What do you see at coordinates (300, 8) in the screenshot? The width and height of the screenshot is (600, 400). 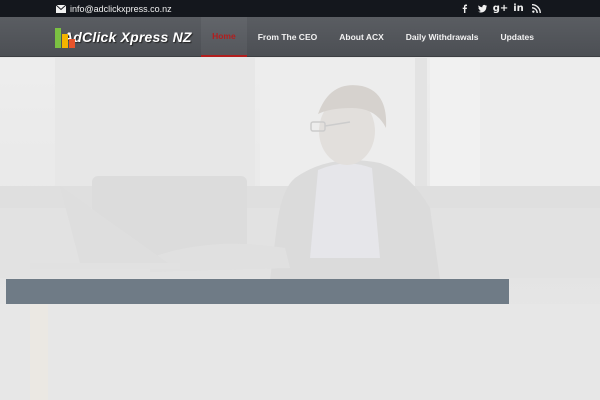 I see `top-info-bar: info@adclickxpress.co.nz g+ in` at bounding box center [300, 8].